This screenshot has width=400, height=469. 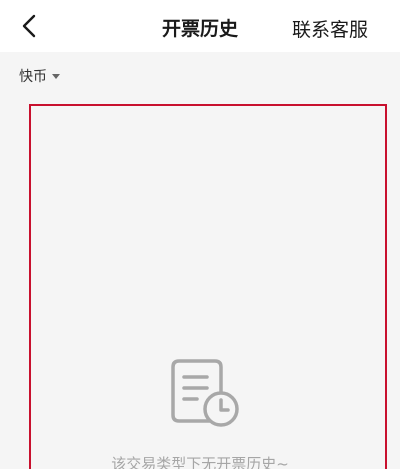 I want to click on top-nav-bar: 开票历史 联系客服, so click(x=200, y=26).